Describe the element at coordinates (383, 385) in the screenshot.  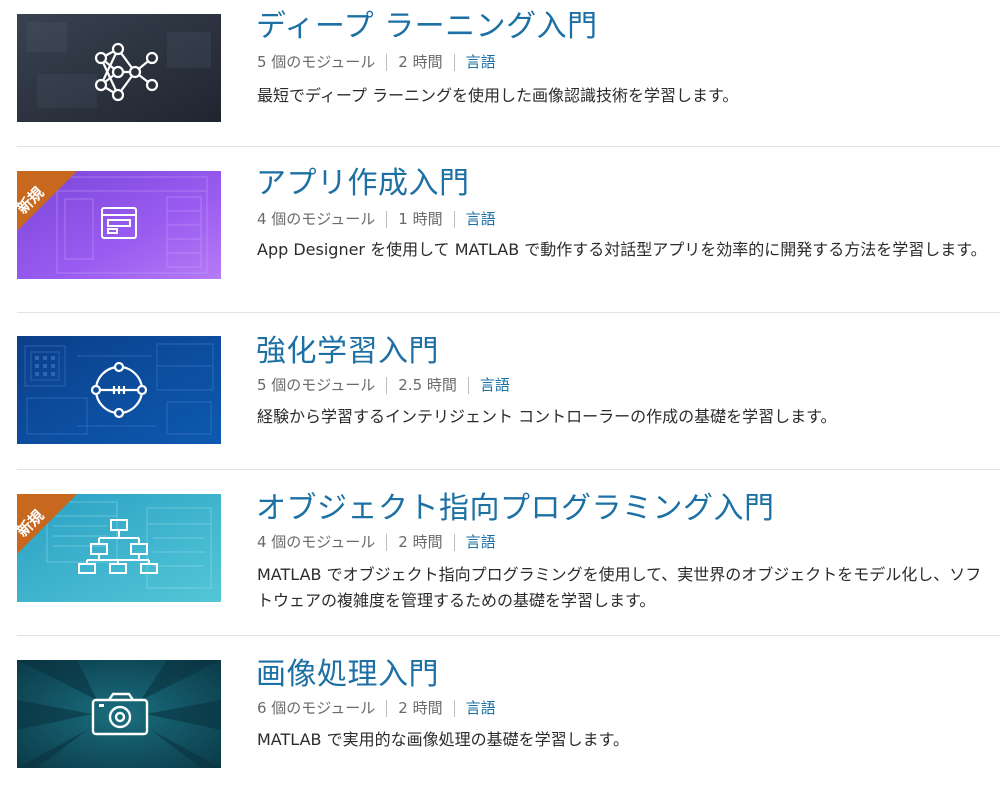
I see `course-meta: 5 個のモジュール 2.5 時間 言語` at that location.